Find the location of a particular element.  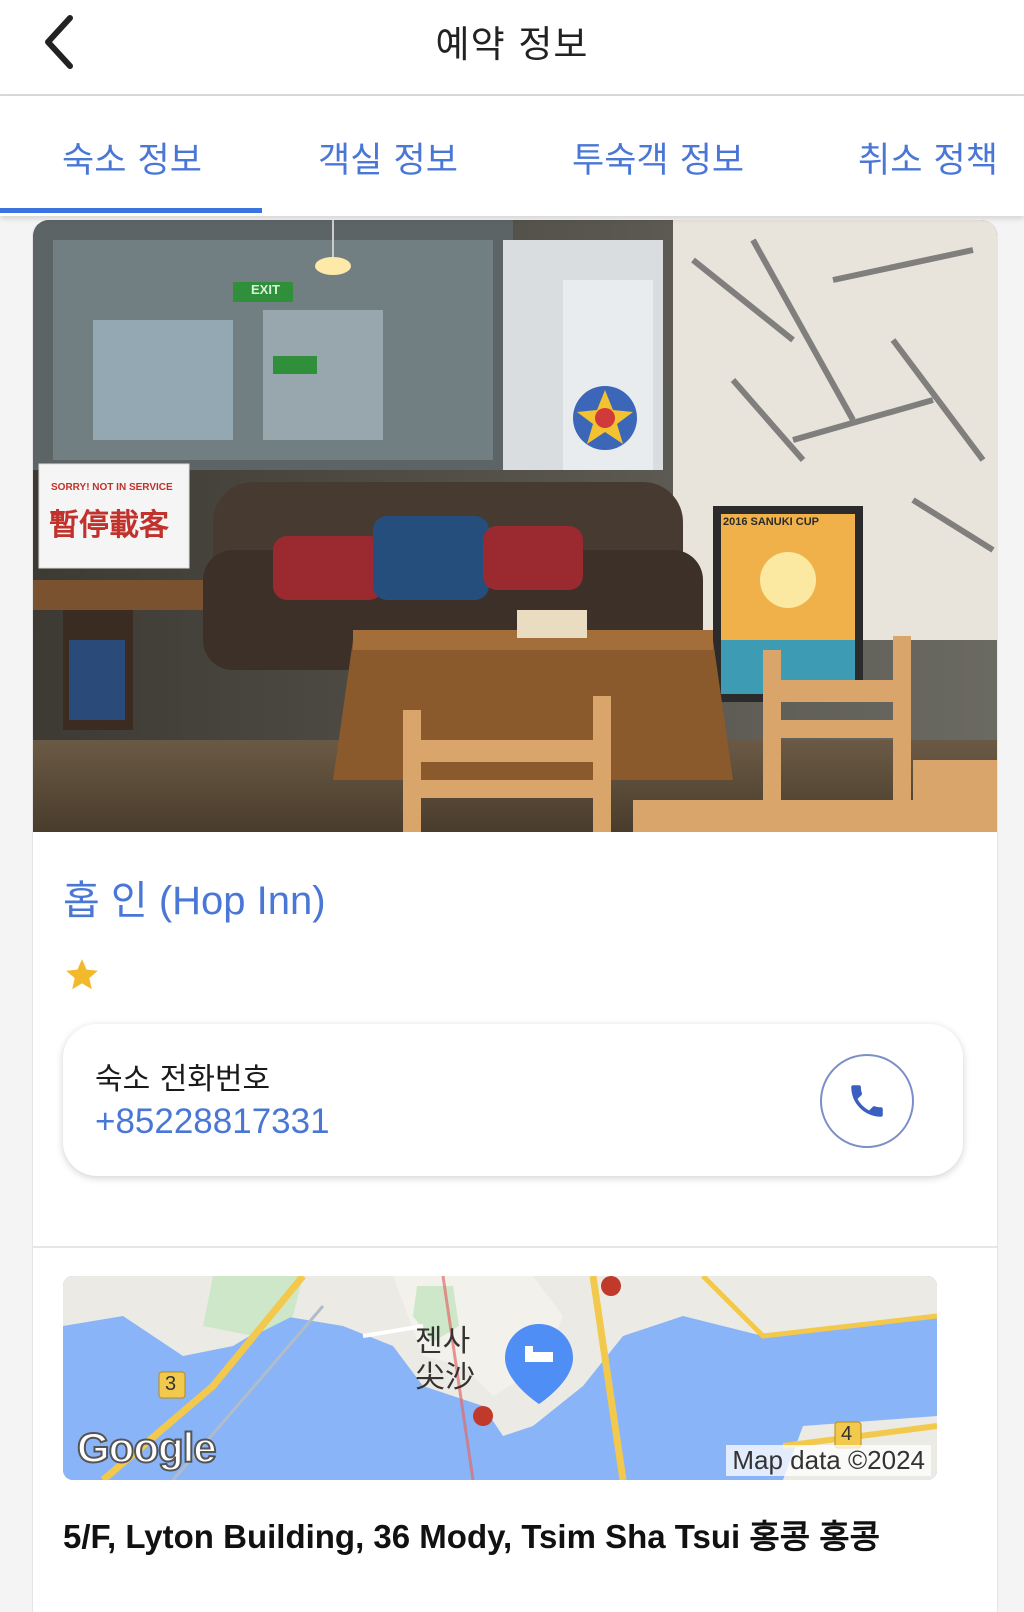

phone-card: 숙소 전화번호 +85228817331 is located at coordinates (513, 1100).